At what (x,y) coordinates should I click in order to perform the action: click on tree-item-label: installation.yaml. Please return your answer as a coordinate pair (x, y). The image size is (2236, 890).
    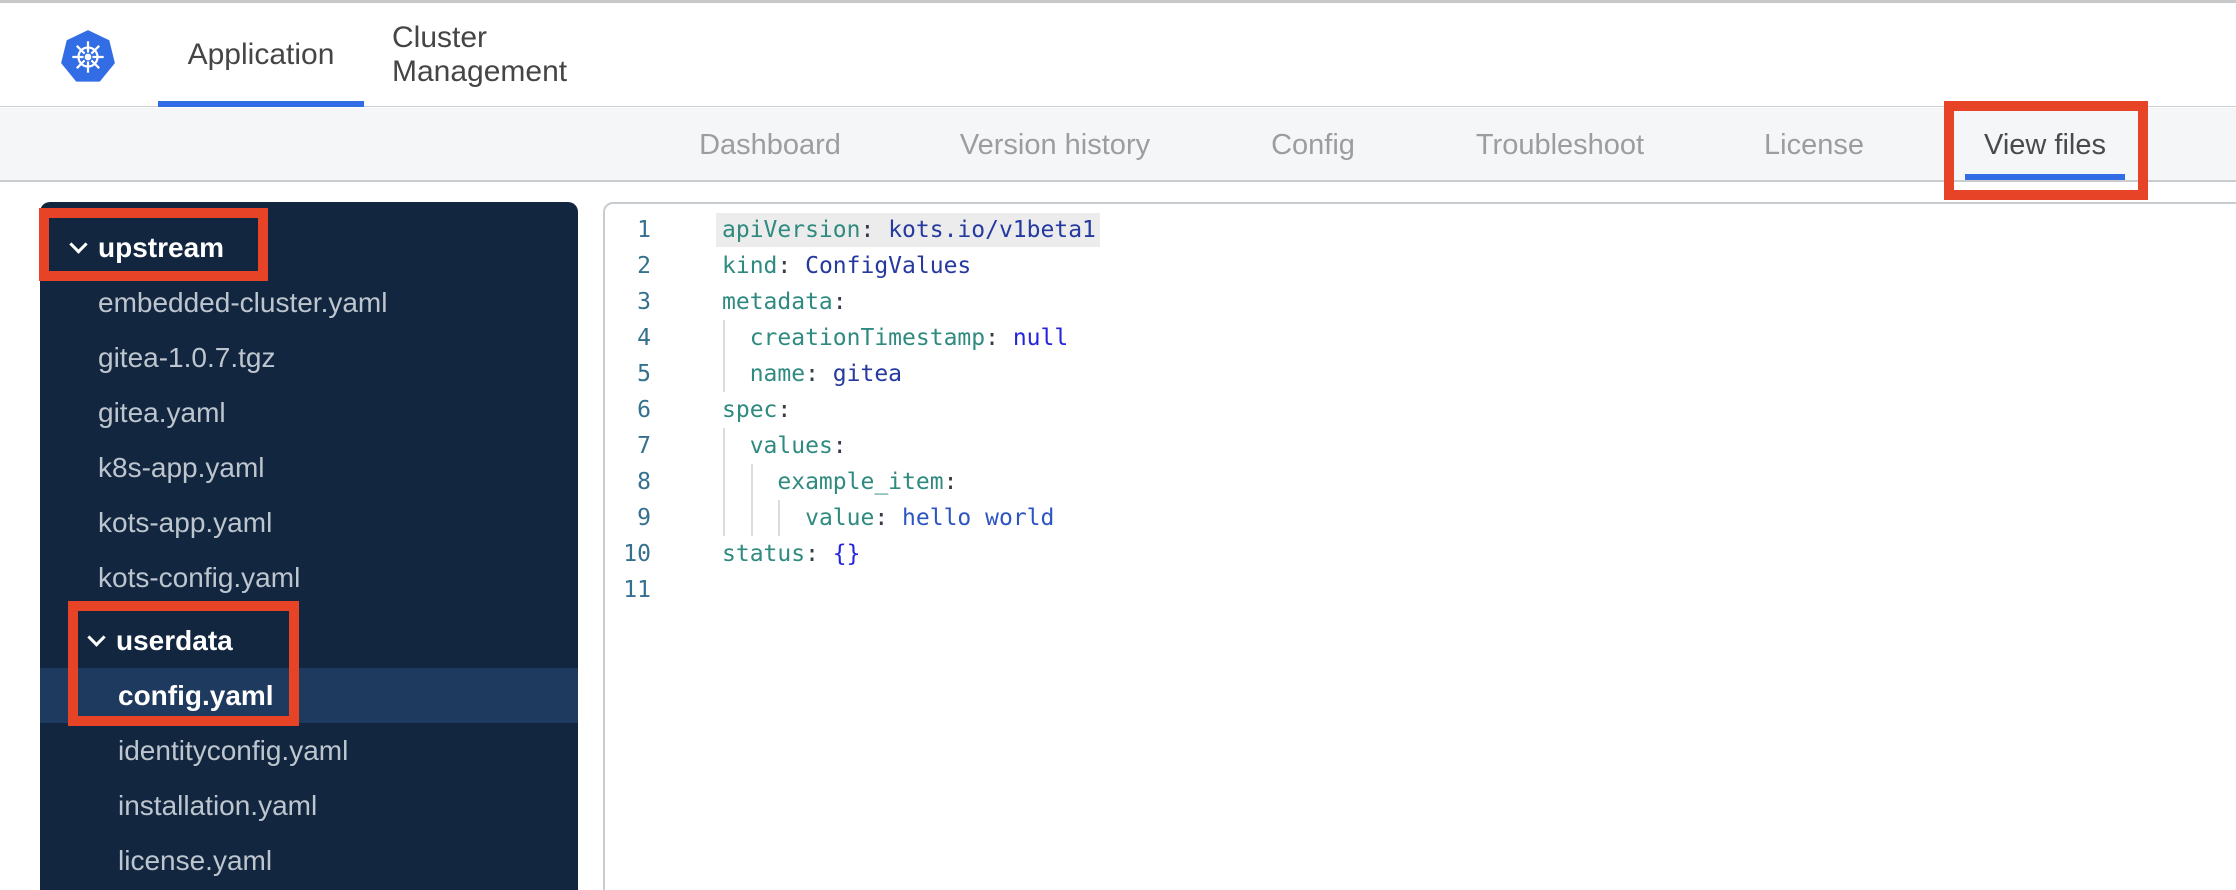
    Looking at the image, I should click on (218, 805).